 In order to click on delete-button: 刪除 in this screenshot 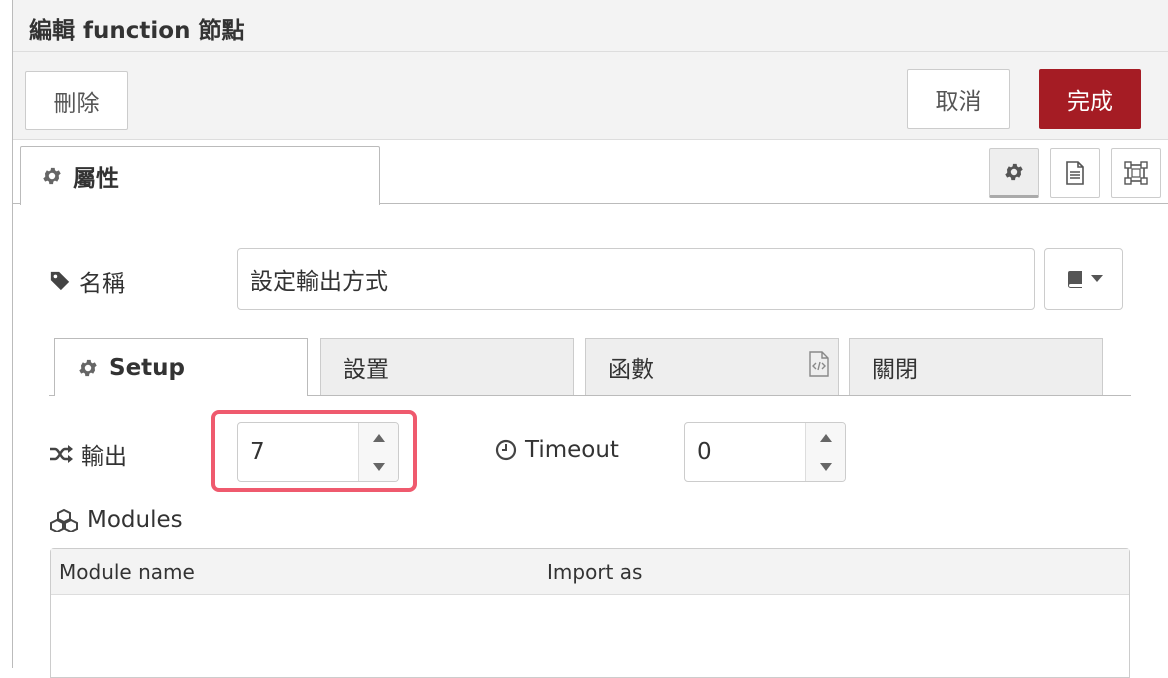, I will do `click(76, 100)`.